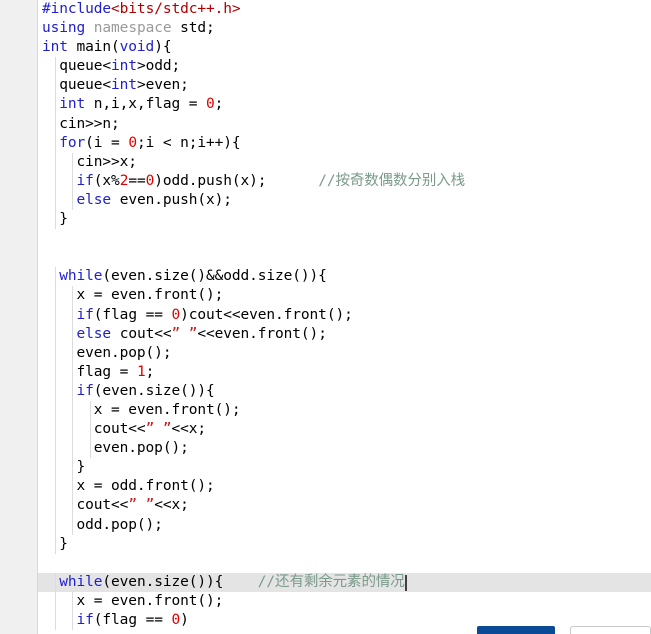  I want to click on code-line: 15 while(even.size()&&odd.size()){, so click(325, 277).